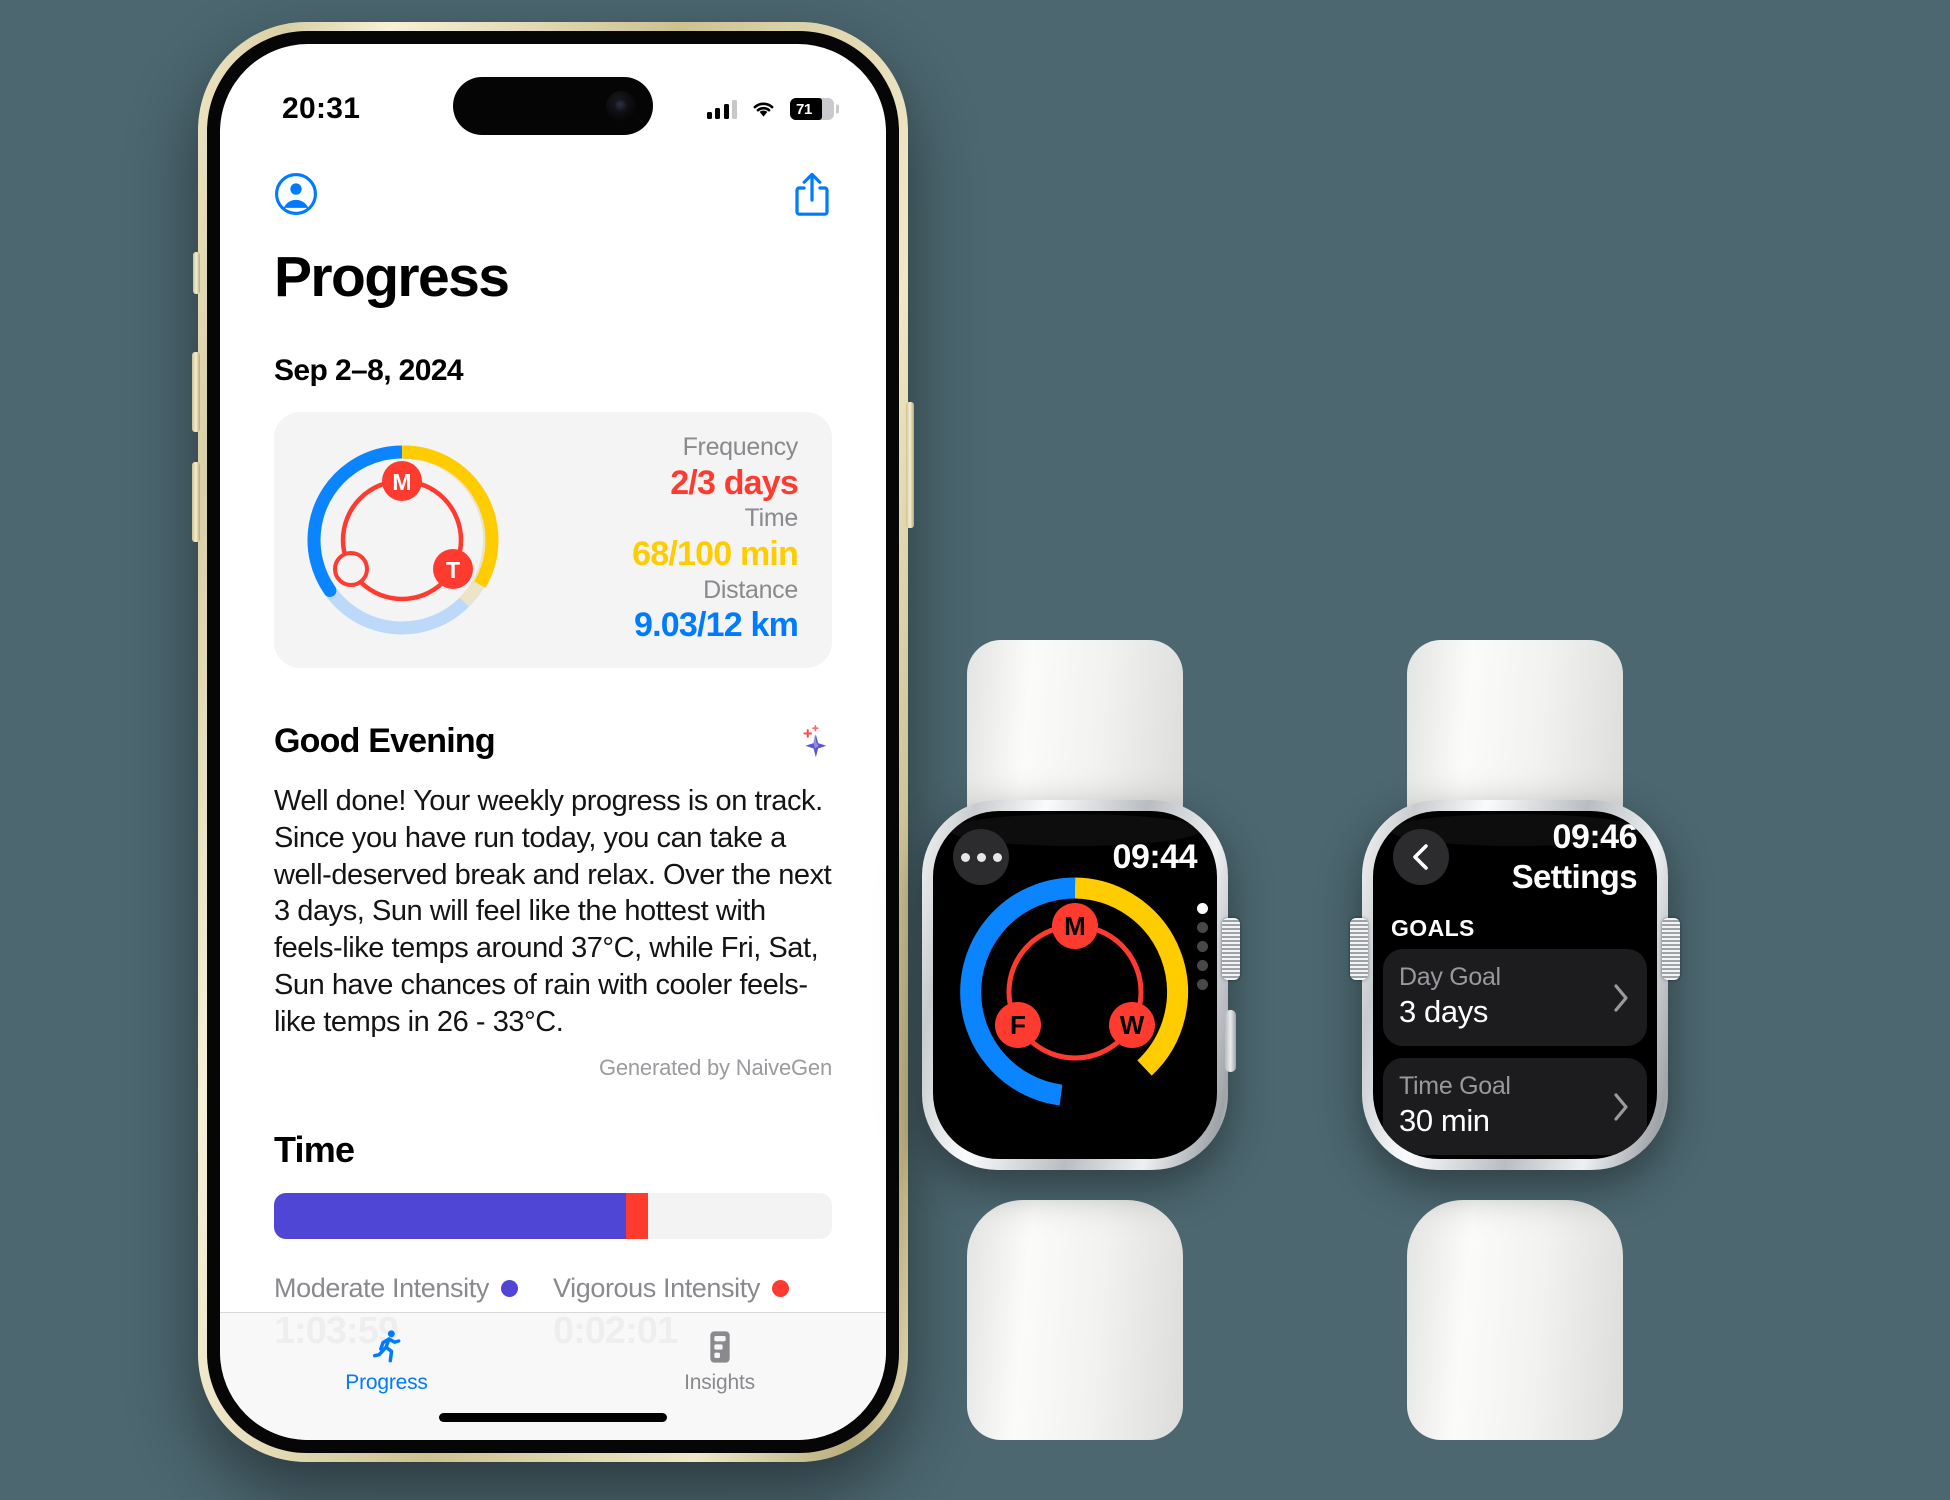 This screenshot has width=1950, height=1500. I want to click on day-goal-label: Day Goal, so click(1450, 977).